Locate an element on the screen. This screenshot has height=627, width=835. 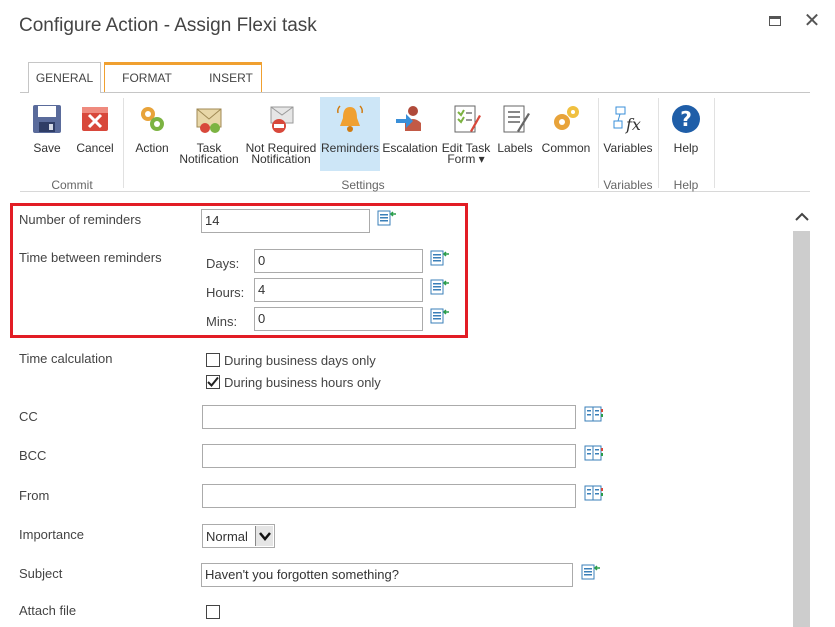
scrollbar-thumb is located at coordinates (801, 429).